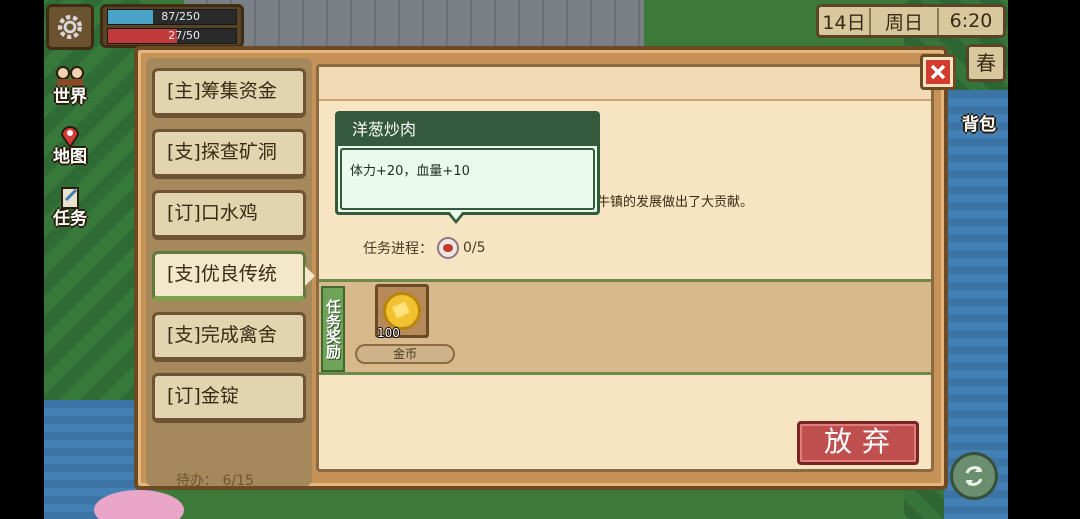  What do you see at coordinates (139, 504) in the screenshot?
I see `blossom-tree` at bounding box center [139, 504].